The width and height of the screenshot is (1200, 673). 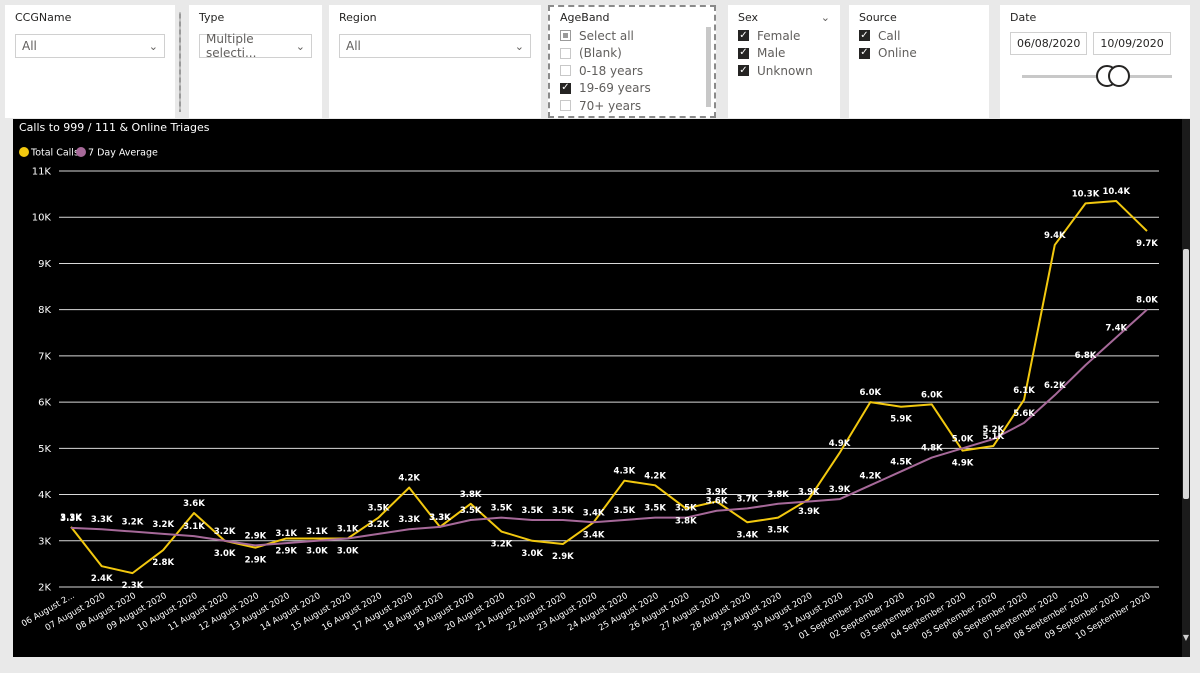 I want to click on ageband-option: 70+ years, so click(x=632, y=106).